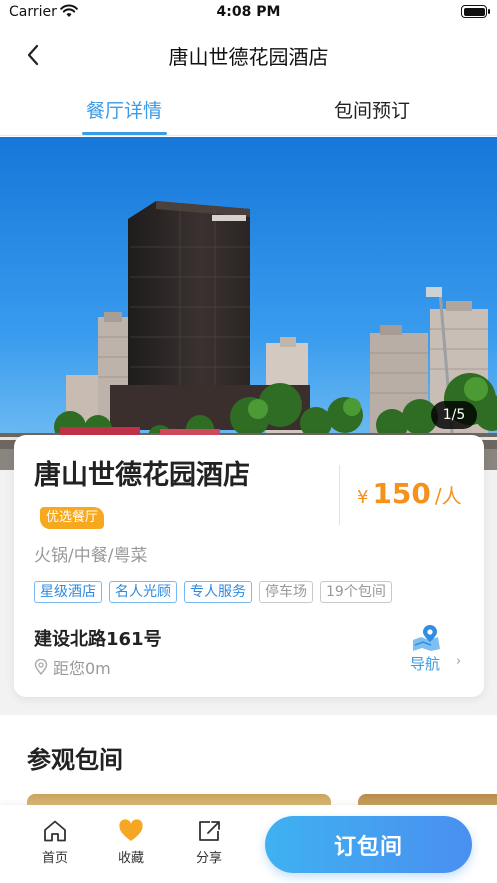 This screenshot has height=883, width=497. Describe the element at coordinates (68, 592) in the screenshot. I see `tag-star-hotel: 星级酒店` at that location.